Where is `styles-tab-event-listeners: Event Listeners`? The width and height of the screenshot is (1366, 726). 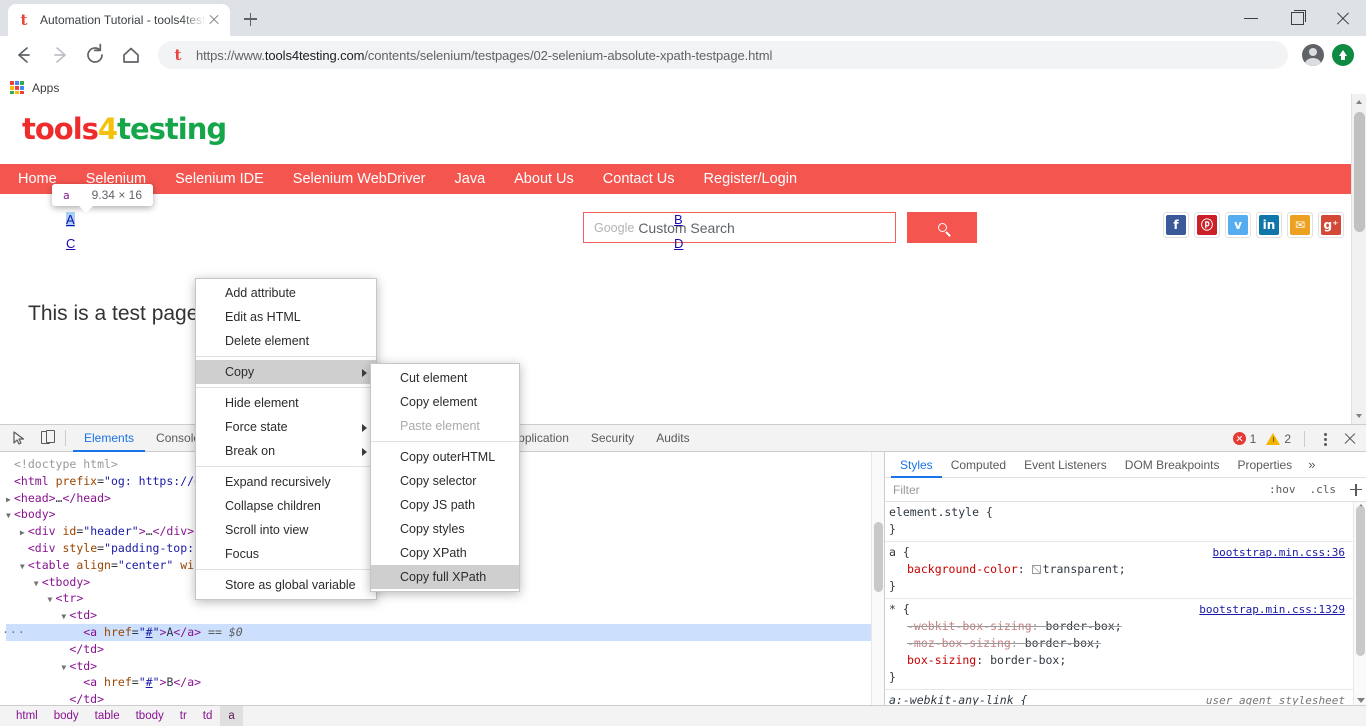 styles-tab-event-listeners: Event Listeners is located at coordinates (1065, 465).